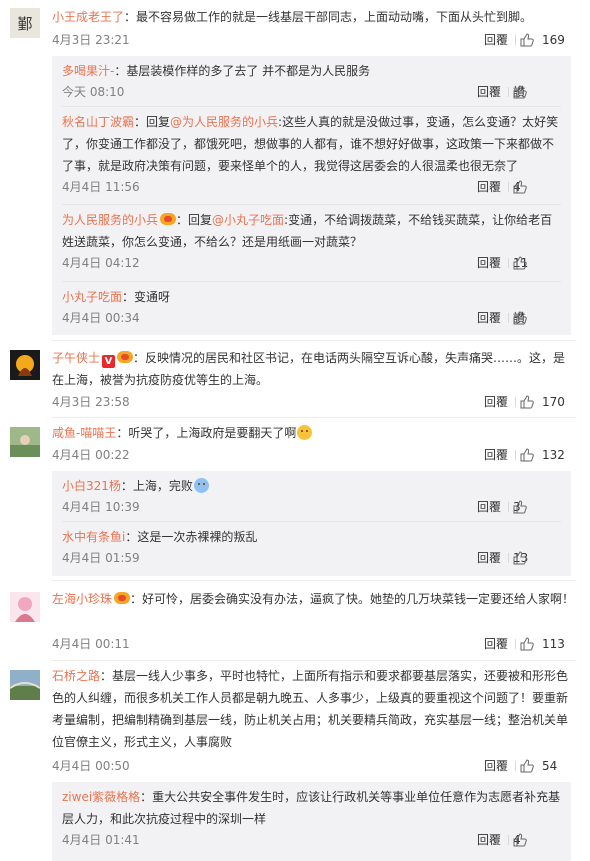  Describe the element at coordinates (91, 486) in the screenshot. I see `reply-username: 小白321杨` at that location.